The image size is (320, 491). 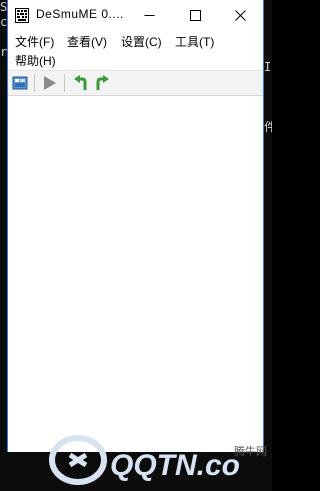 I want to click on close-icon, so click(x=240, y=15).